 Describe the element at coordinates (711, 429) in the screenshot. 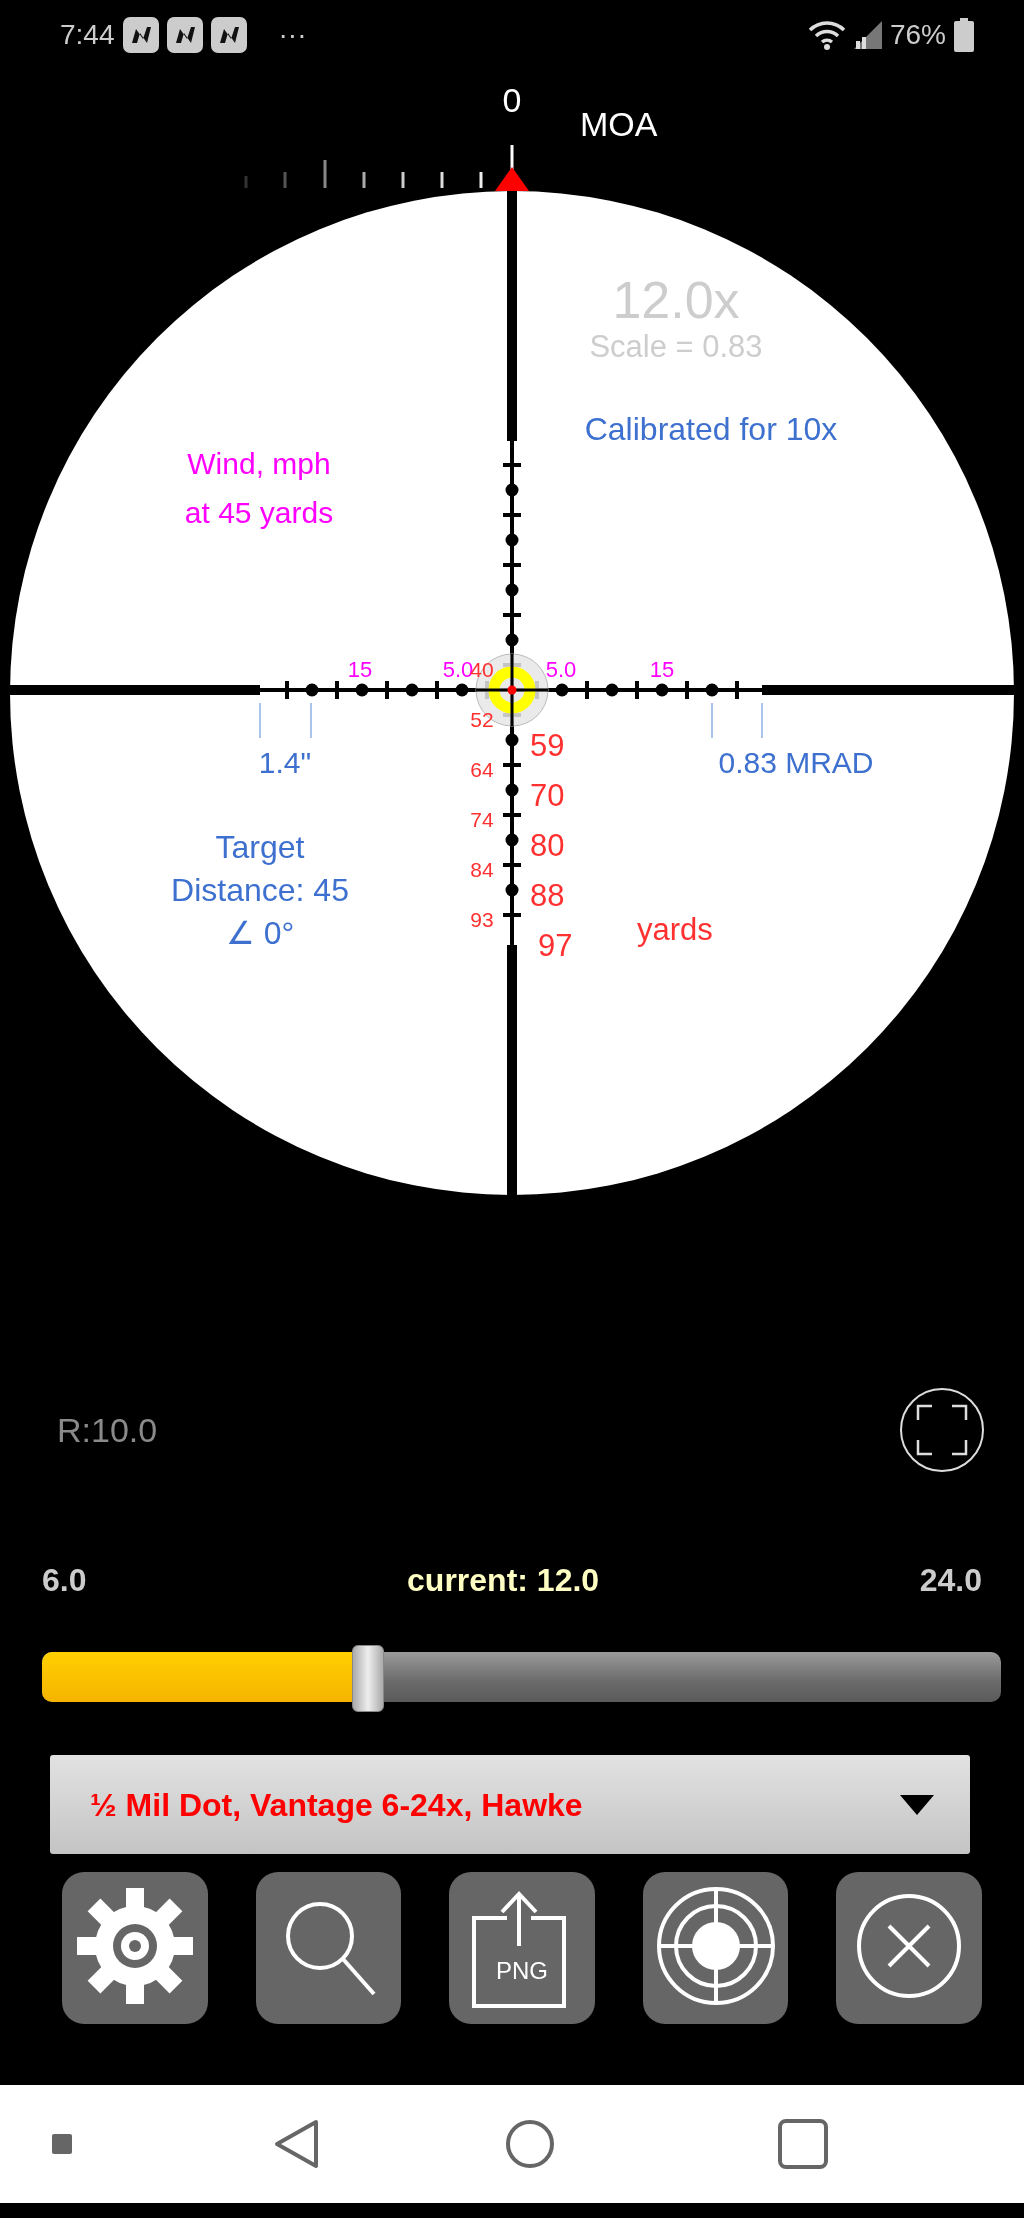

I see `calibration-label: Calibrated for 10x` at that location.